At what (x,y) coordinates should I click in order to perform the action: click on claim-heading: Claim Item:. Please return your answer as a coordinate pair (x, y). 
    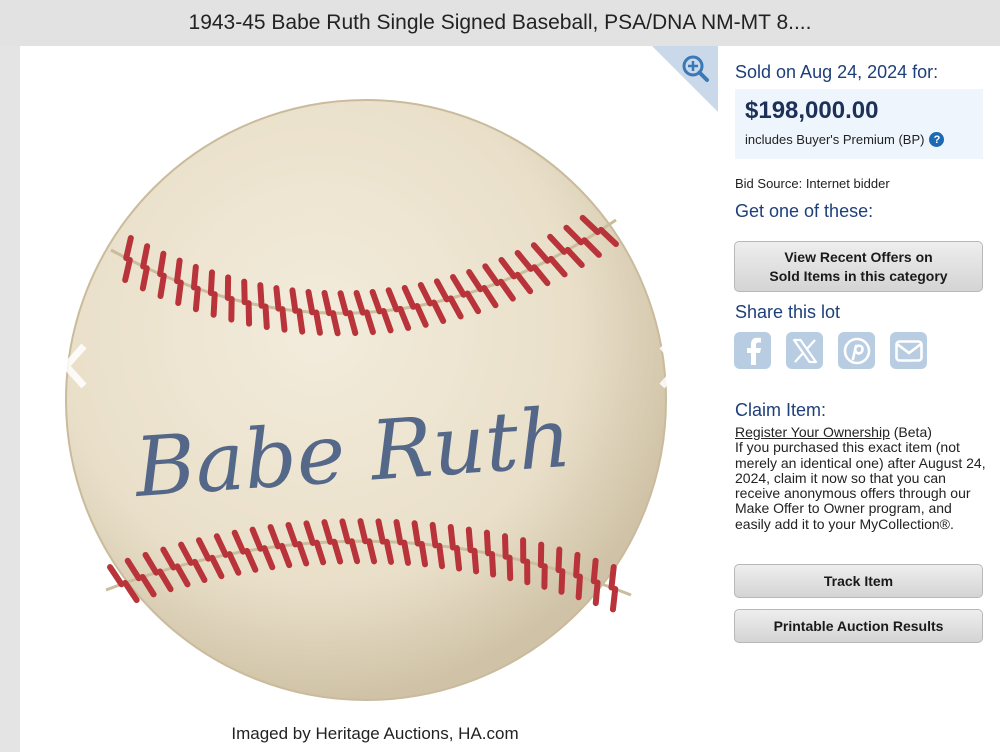
    Looking at the image, I should click on (781, 410).